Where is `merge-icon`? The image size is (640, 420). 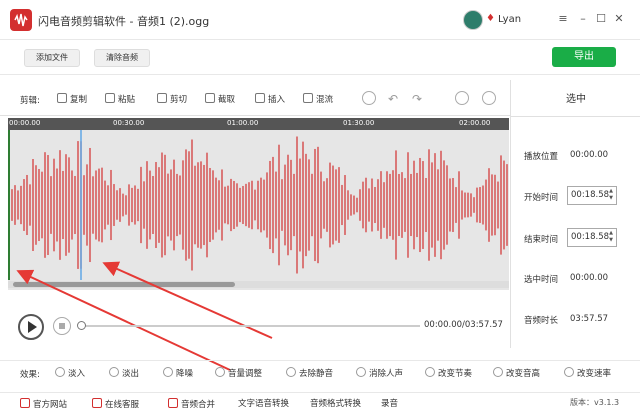 merge-icon is located at coordinates (173, 403).